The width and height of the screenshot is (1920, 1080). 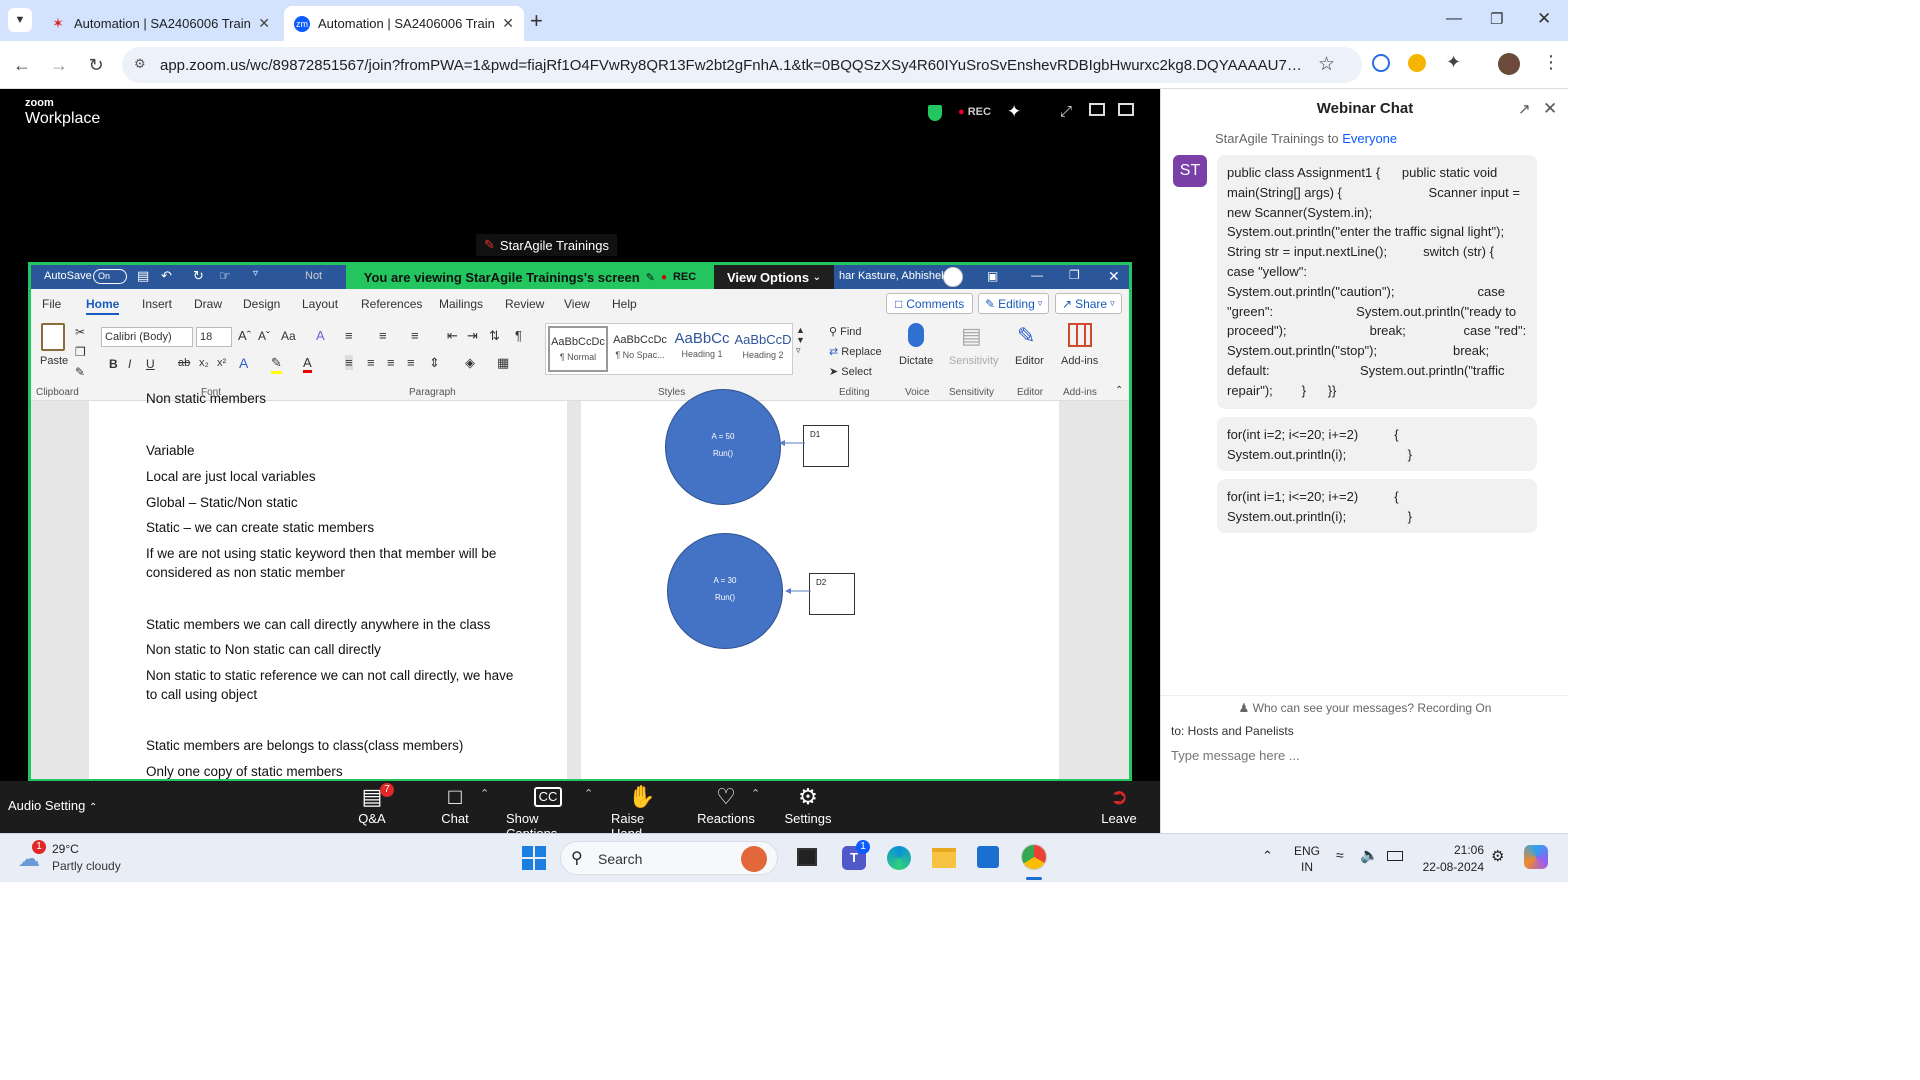 What do you see at coordinates (52, 805) in the screenshot?
I see `audio-setting-button: Audio Setting ⌃` at bounding box center [52, 805].